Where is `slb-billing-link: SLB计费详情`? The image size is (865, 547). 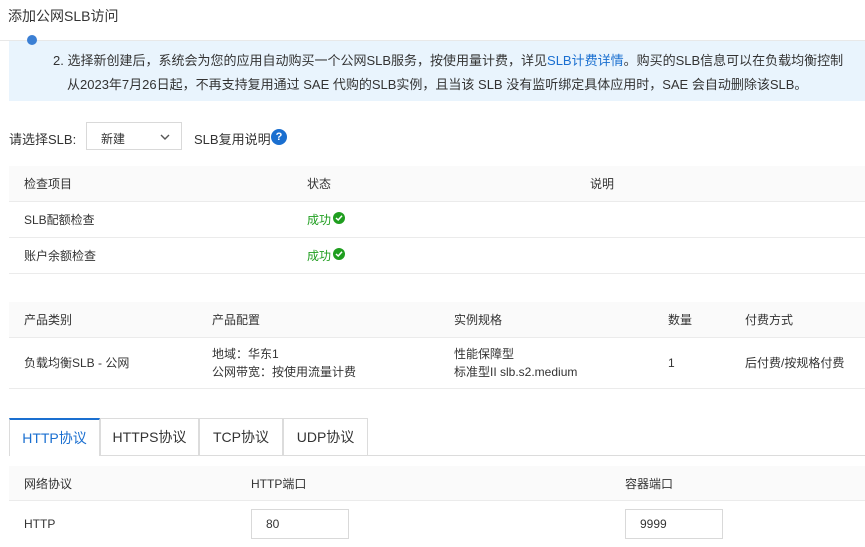
slb-billing-link: SLB计费详情 is located at coordinates (585, 60).